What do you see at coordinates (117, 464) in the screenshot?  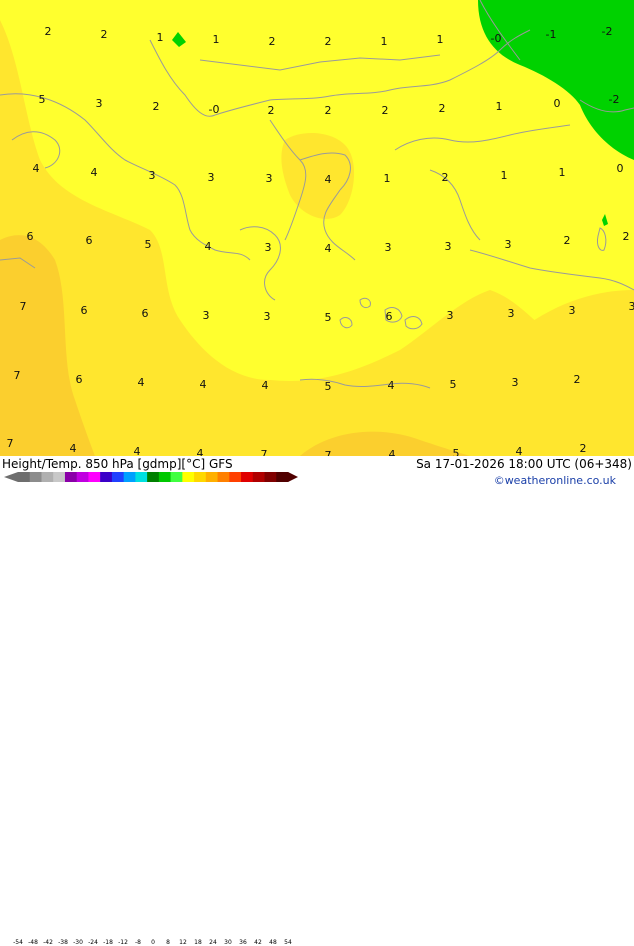 I see `map-title: Height/Temp. 850 hPa [gdmp][°C] GFS` at bounding box center [117, 464].